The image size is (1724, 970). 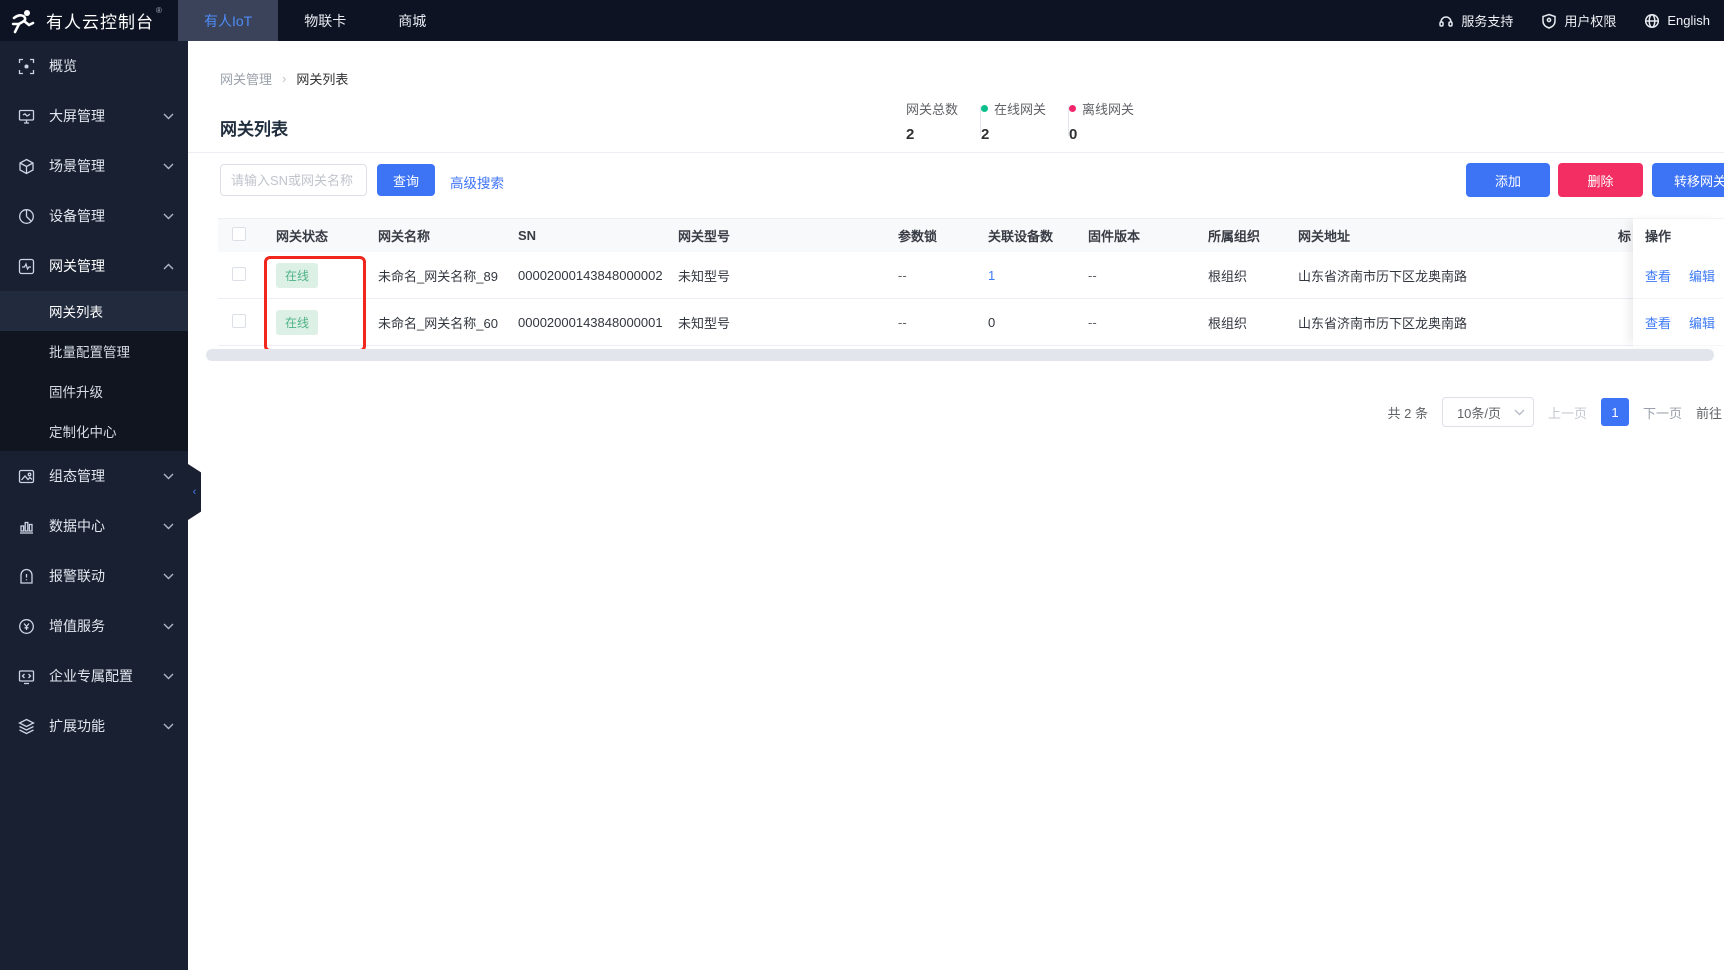 What do you see at coordinates (94, 526) in the screenshot?
I see `sidebar-item-data-center: 数据中心` at bounding box center [94, 526].